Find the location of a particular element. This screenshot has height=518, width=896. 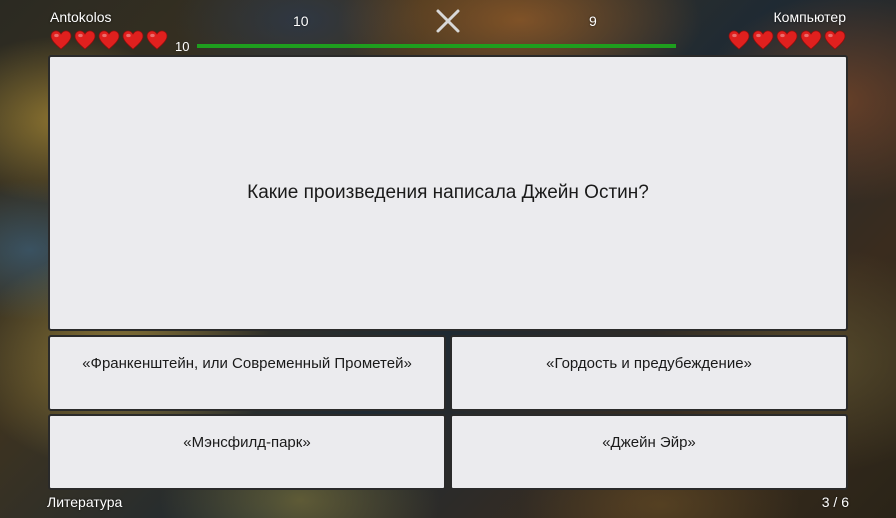

answer-button-1: «Франкенштейн, или Современный Прометей» is located at coordinates (247, 373).